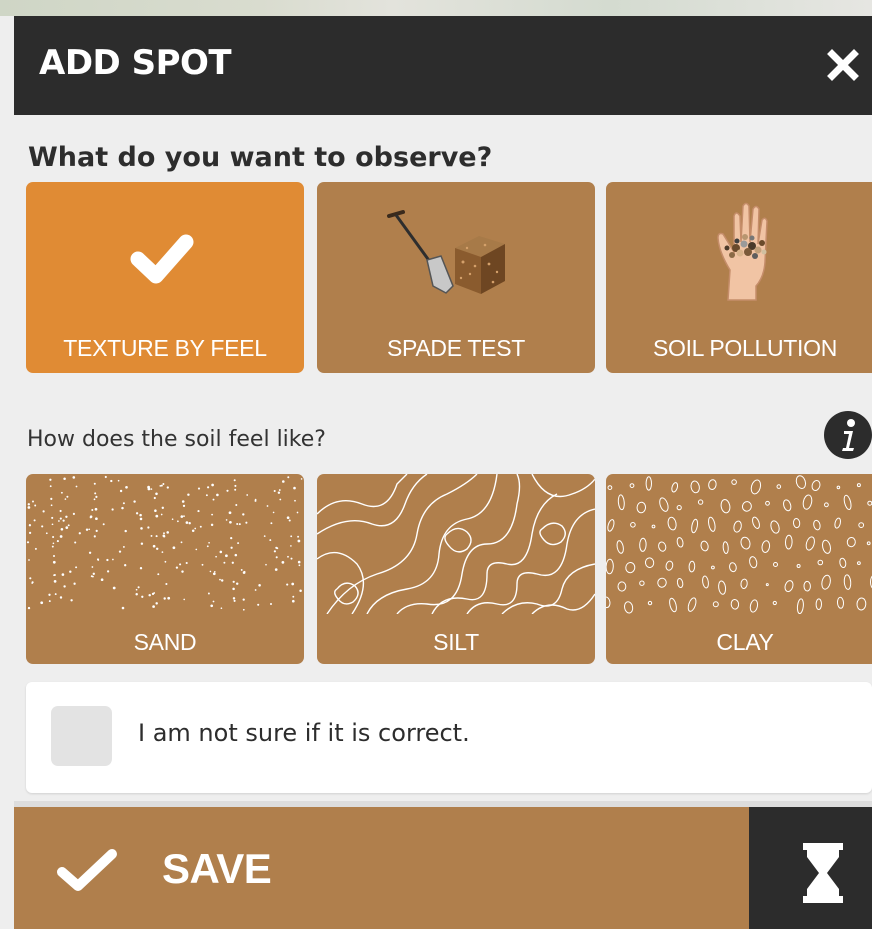 The image size is (872, 929). Describe the element at coordinates (456, 277) in the screenshot. I see `option-spade-test: SPADE TEST` at that location.